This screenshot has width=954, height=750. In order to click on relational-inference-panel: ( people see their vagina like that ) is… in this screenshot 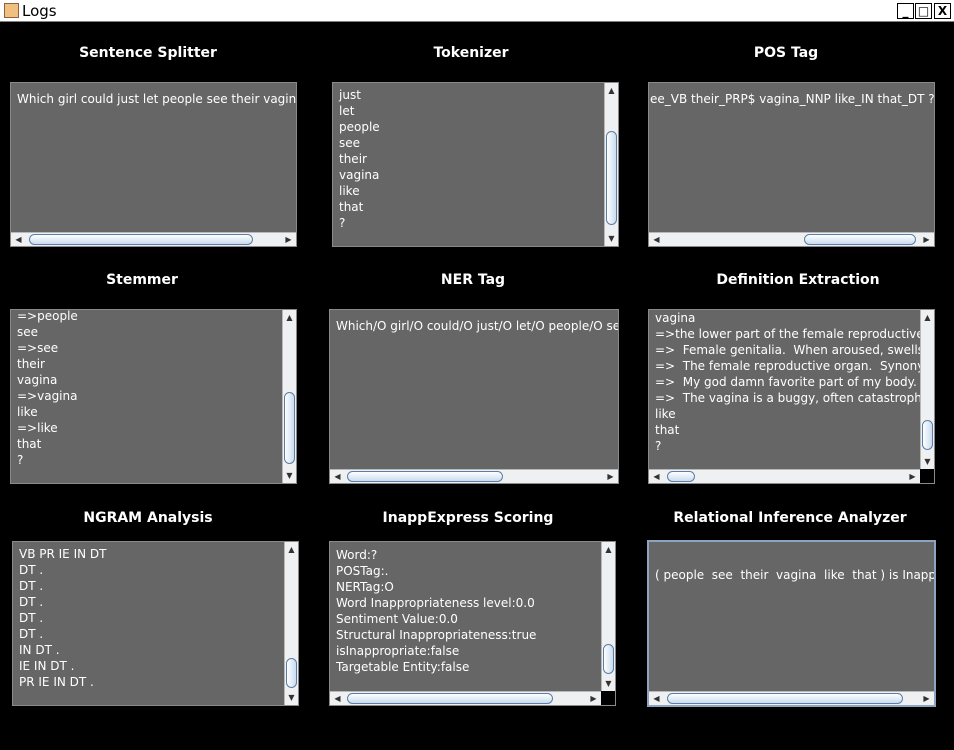, I will do `click(791, 623)`.